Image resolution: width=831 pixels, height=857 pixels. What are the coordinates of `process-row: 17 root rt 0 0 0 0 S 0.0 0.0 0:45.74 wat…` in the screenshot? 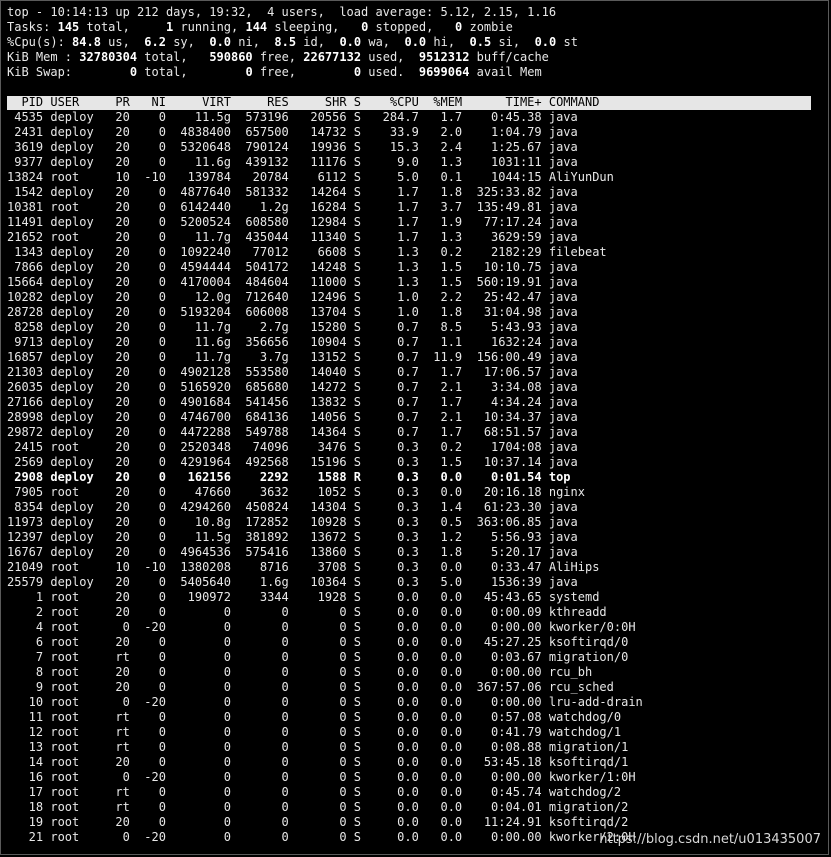 It's located at (314, 792).